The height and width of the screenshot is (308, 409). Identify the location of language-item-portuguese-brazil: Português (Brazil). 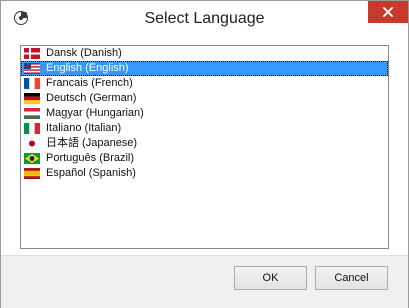
(204, 158).